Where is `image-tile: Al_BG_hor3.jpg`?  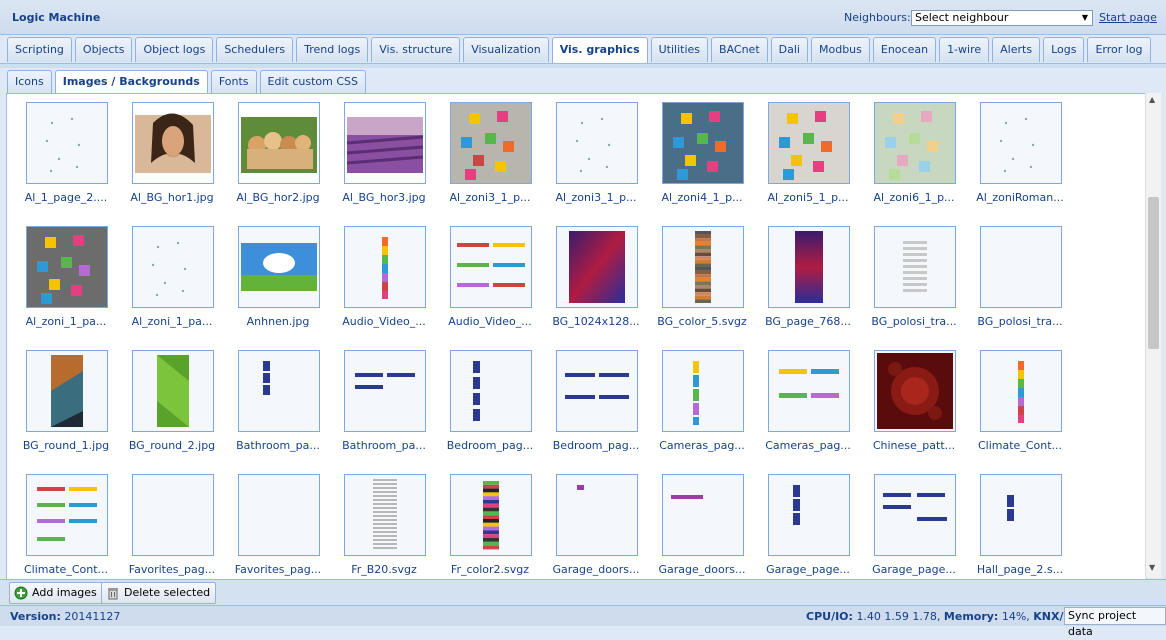 image-tile: Al_BG_hor3.jpg is located at coordinates (384, 150).